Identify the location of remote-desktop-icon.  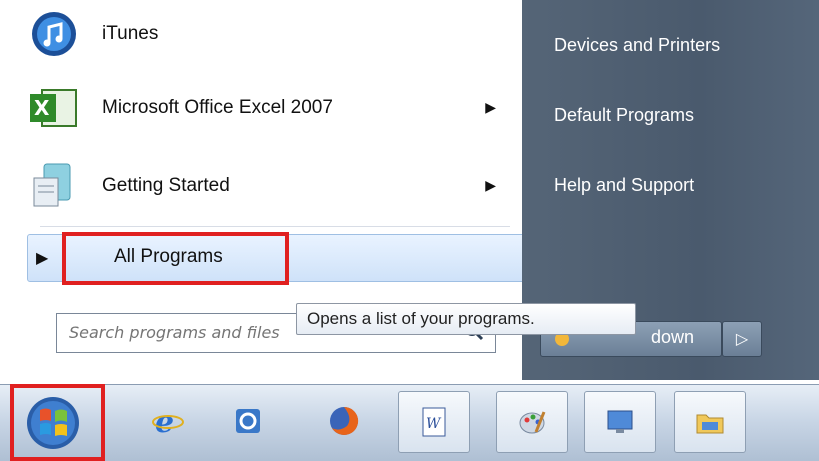
(620, 422).